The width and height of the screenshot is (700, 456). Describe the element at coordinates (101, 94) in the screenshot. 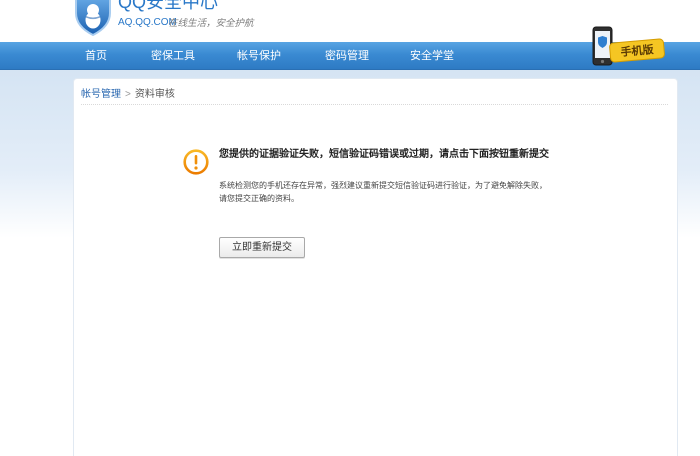

I see `breadcrumb-account-management: 帐号管理` at that location.